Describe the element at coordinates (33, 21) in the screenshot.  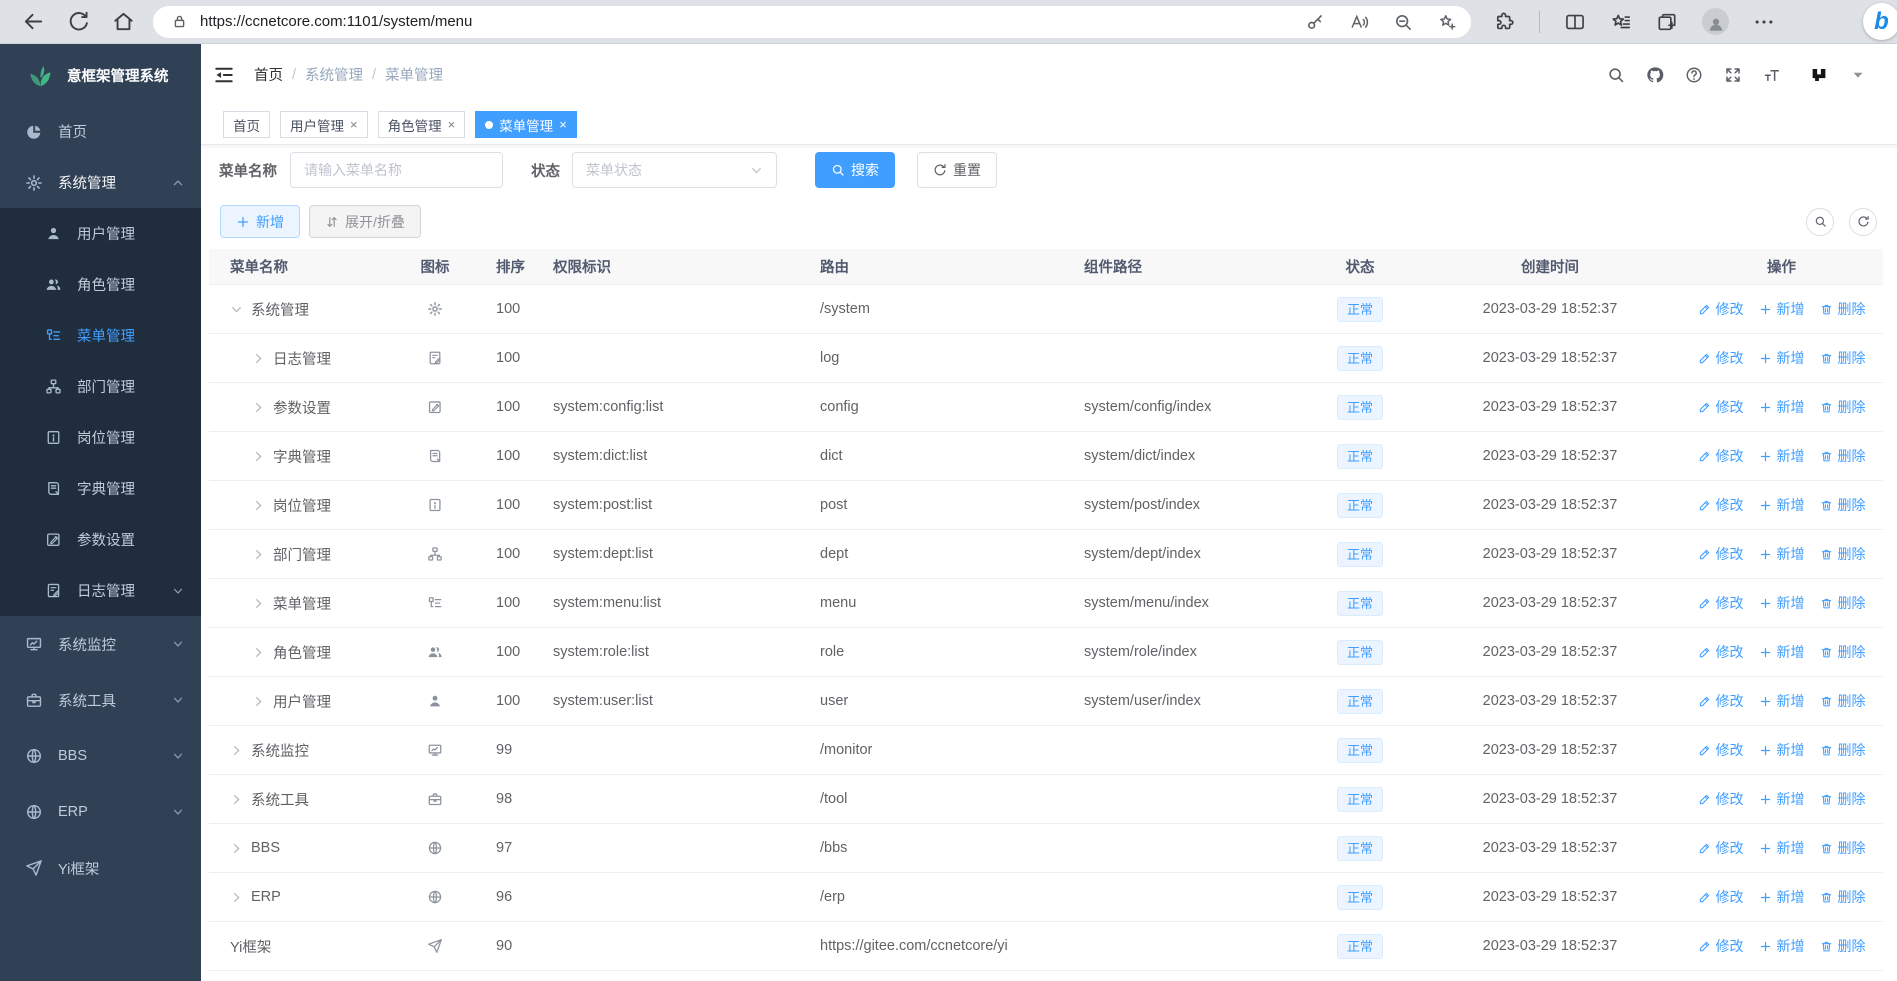
I see `back-icon` at that location.